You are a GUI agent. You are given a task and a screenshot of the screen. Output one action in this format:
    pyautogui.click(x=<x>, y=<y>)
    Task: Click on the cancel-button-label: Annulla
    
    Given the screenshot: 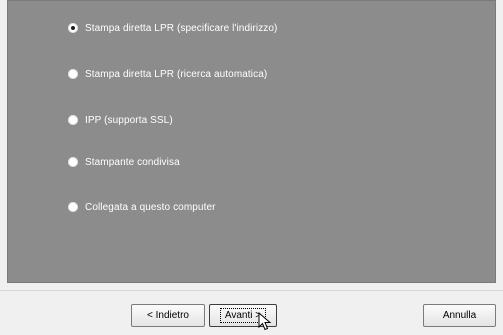 What is the action you would take?
    pyautogui.click(x=459, y=315)
    